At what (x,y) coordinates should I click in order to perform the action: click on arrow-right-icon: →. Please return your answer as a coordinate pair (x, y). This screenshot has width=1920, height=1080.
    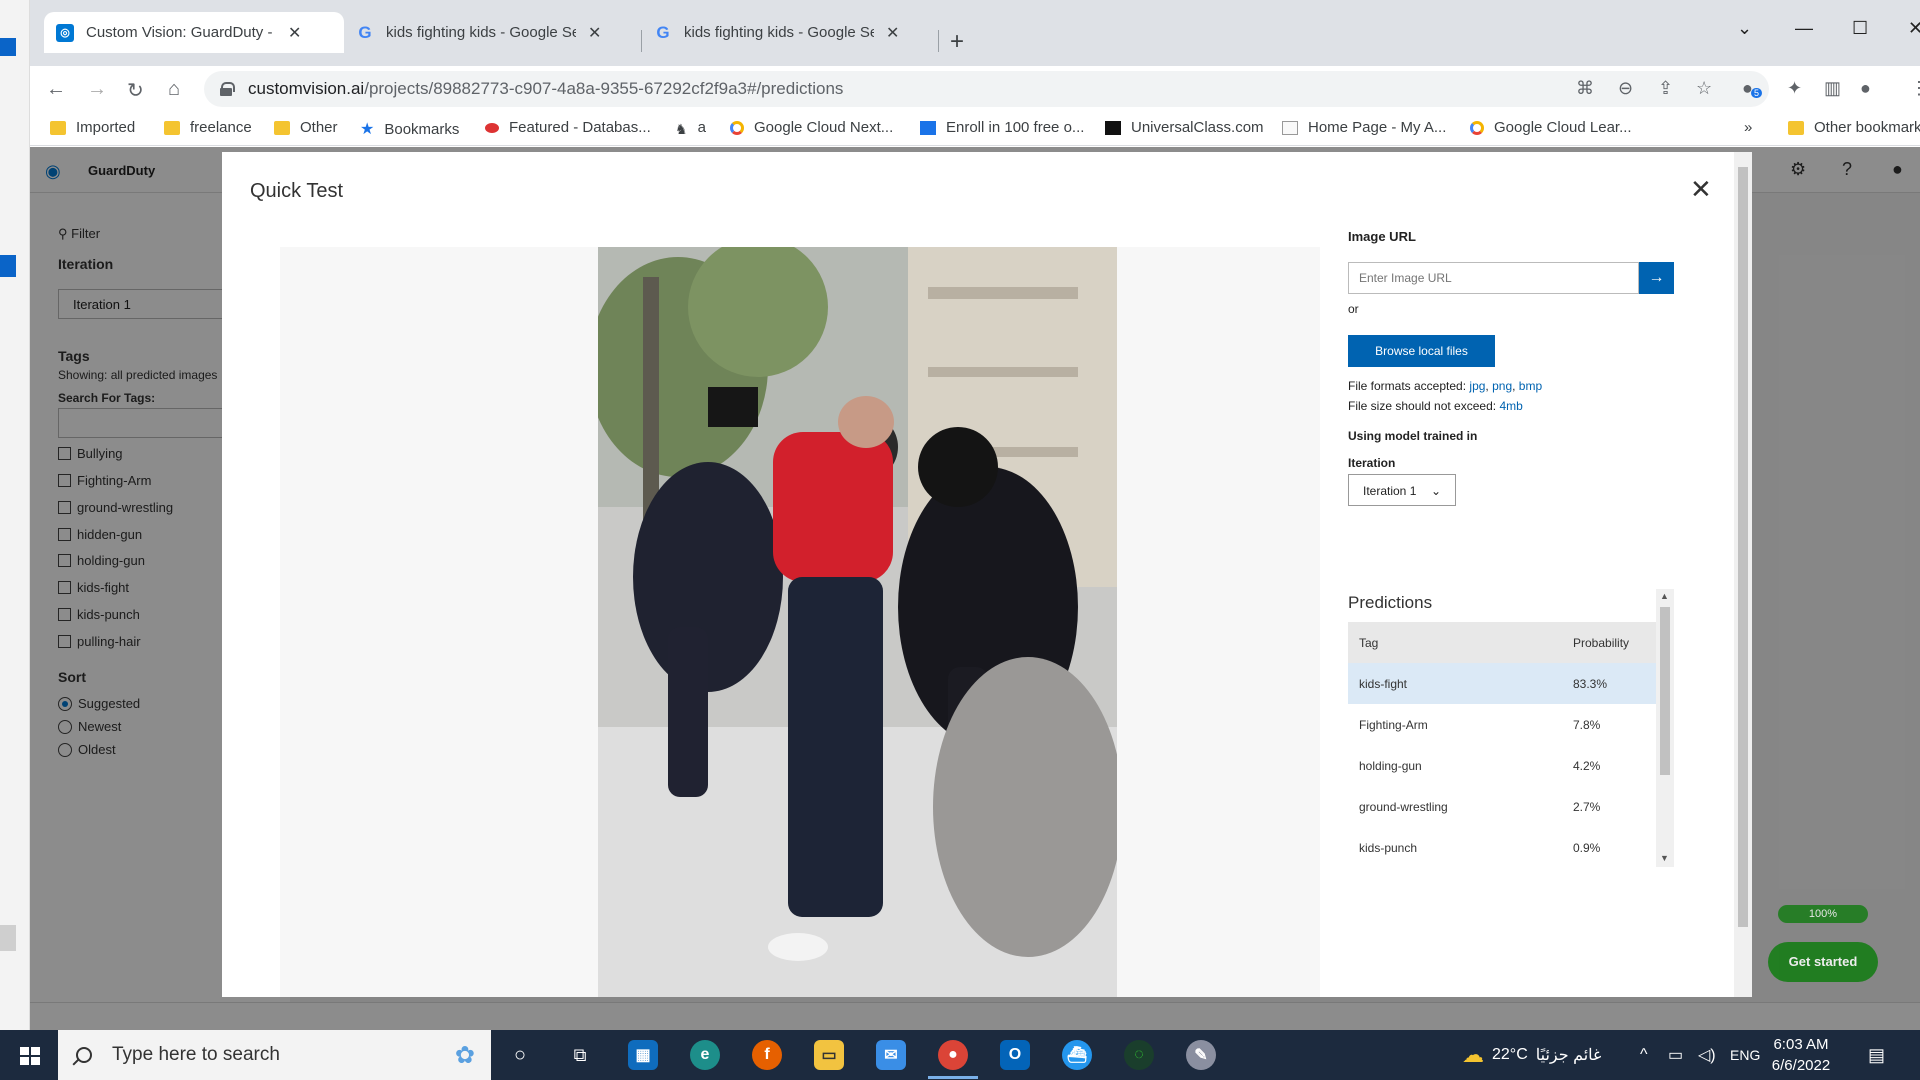
    Looking at the image, I should click on (1656, 277).